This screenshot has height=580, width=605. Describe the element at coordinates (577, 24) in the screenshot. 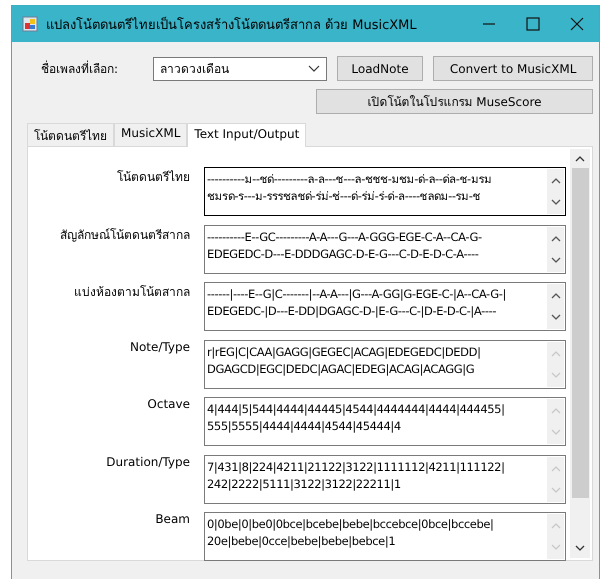

I see `close-icon` at that location.